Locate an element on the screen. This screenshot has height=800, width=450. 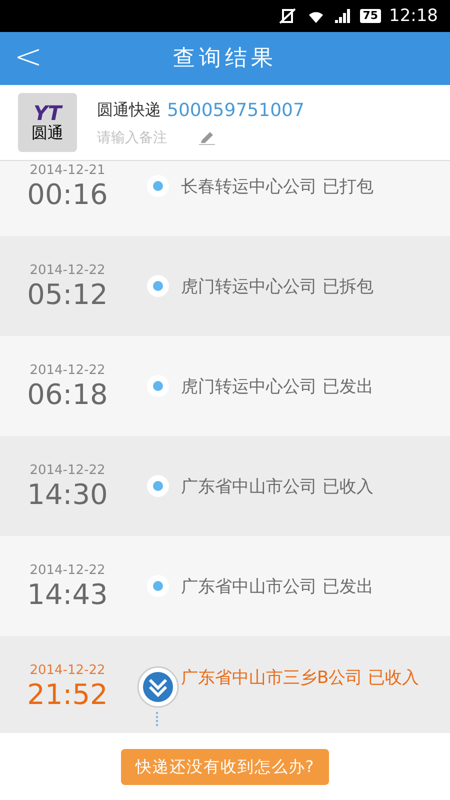
logo-mark: YT is located at coordinates (47, 112).